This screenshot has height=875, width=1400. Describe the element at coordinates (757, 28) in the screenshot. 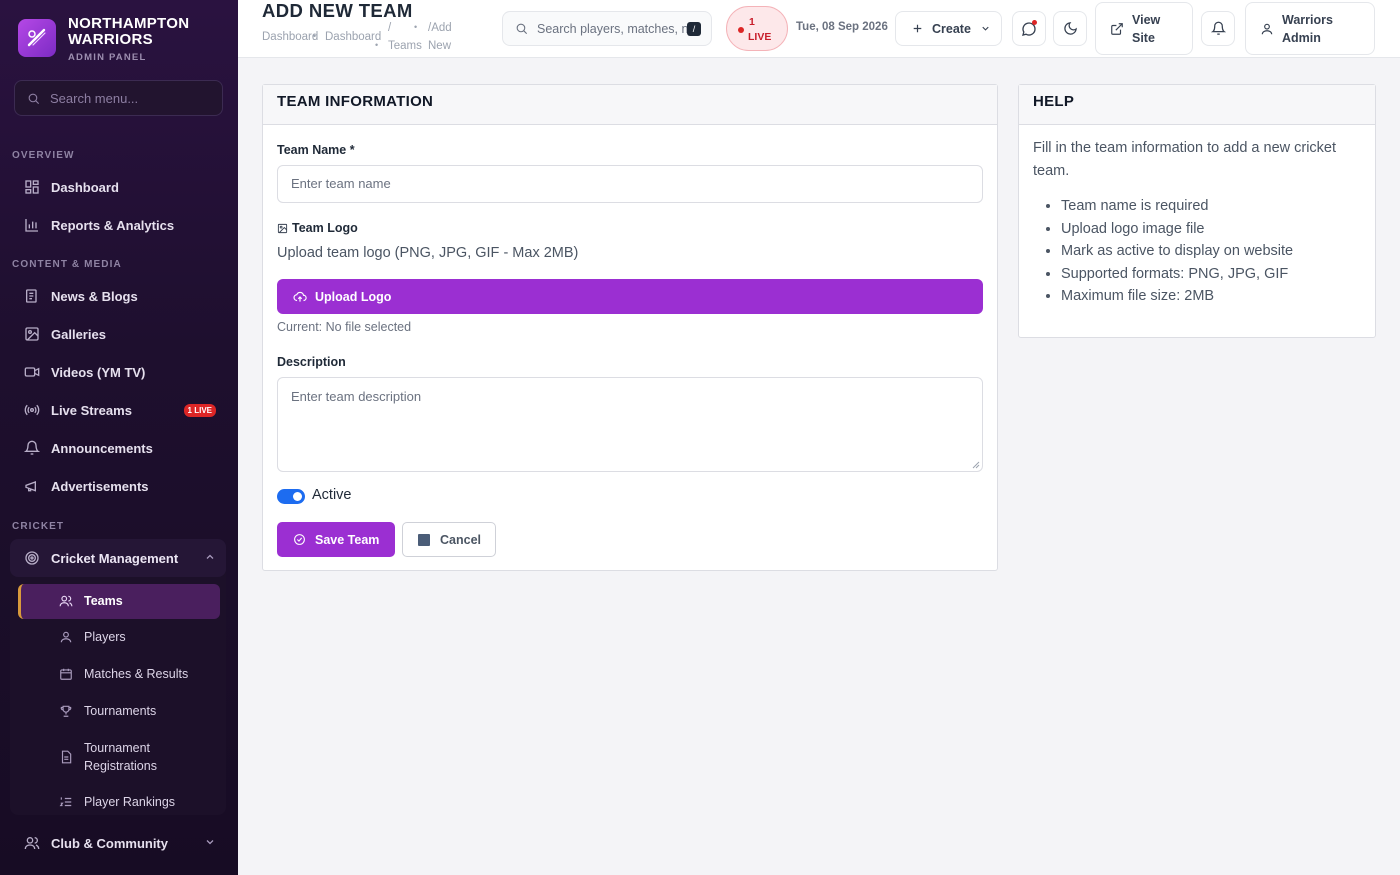

I see `live-indicator: 1 LIVE` at that location.